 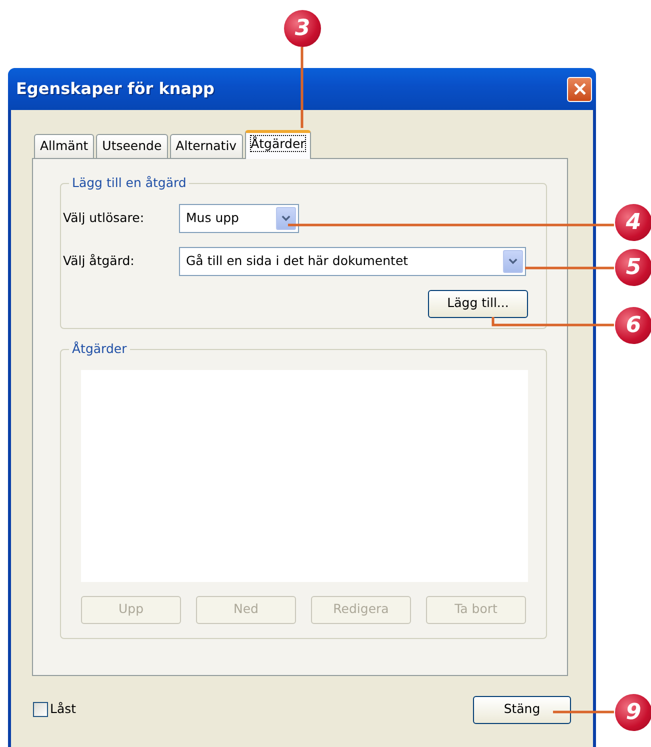 What do you see at coordinates (522, 710) in the screenshot?
I see `close-dialog-button: Stäng` at bounding box center [522, 710].